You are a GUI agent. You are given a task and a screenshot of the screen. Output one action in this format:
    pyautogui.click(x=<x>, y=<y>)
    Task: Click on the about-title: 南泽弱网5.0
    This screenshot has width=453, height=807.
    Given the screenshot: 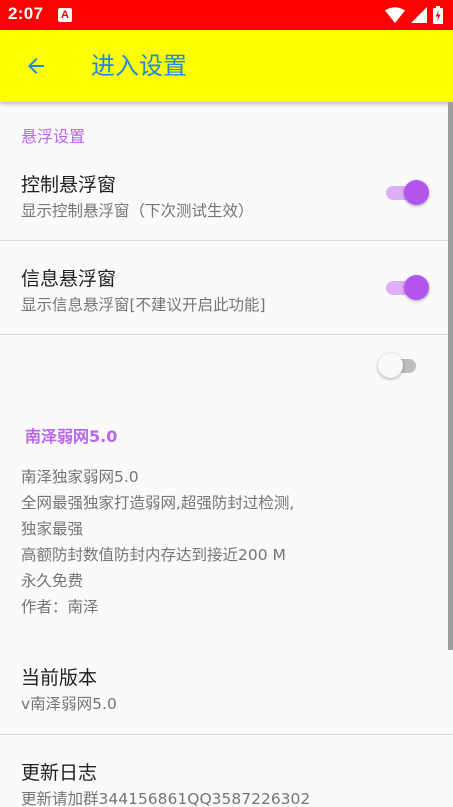 What is the action you would take?
    pyautogui.click(x=71, y=436)
    